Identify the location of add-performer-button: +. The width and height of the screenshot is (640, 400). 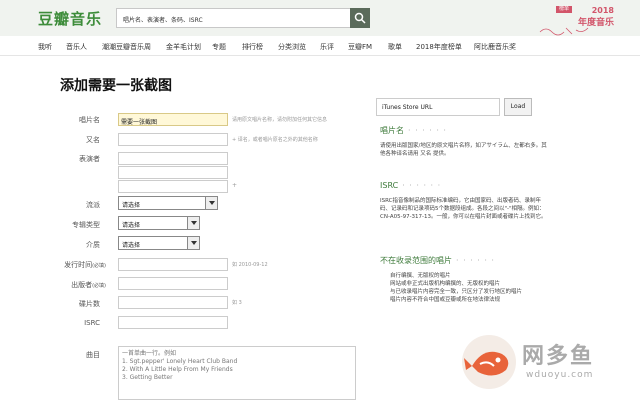
(234, 185).